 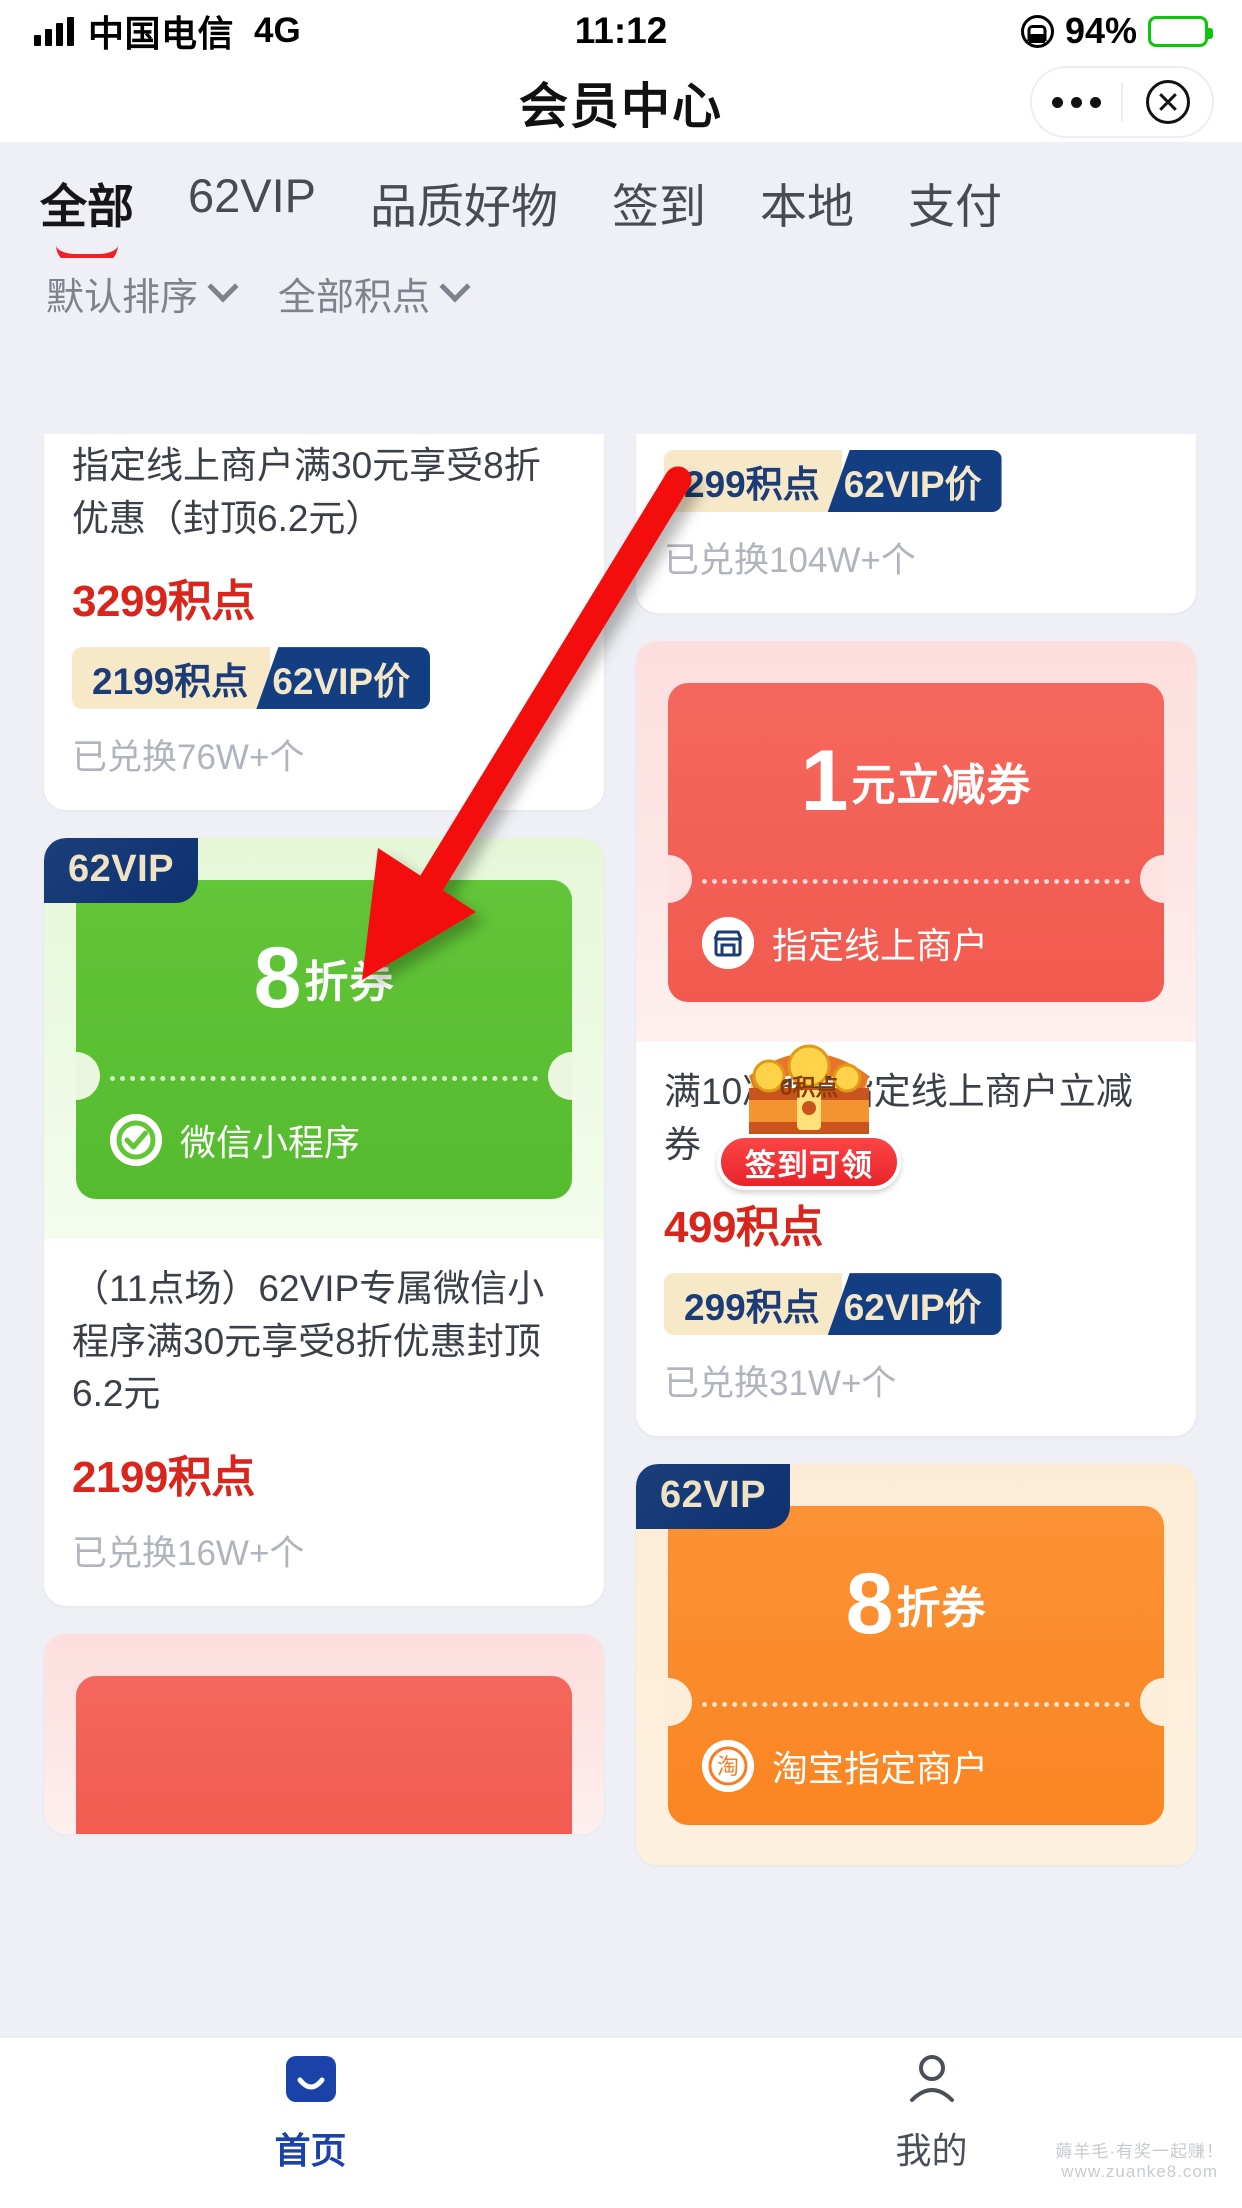 I want to click on coupon-price: 499积点, so click(x=743, y=1228).